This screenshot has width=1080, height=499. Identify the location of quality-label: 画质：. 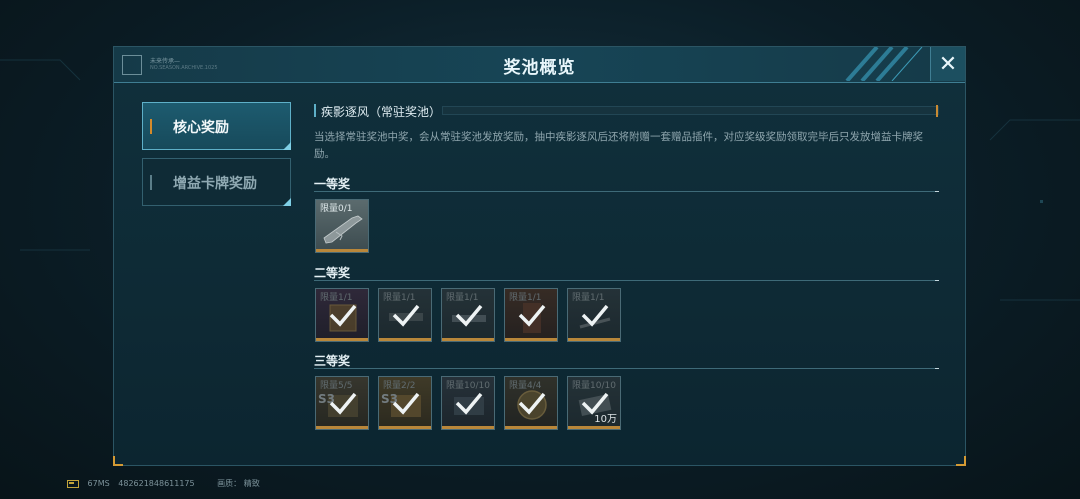
(229, 483).